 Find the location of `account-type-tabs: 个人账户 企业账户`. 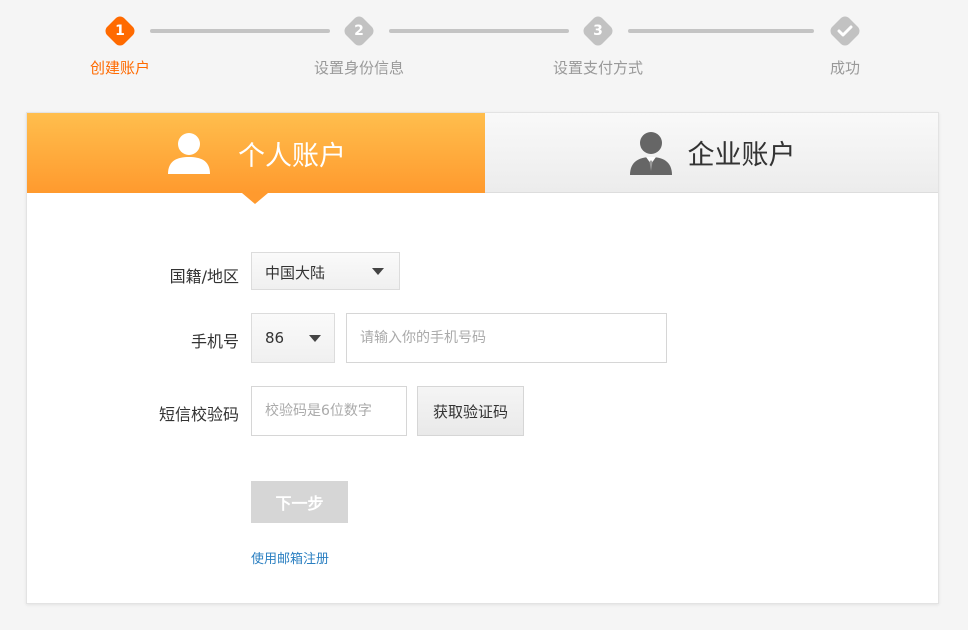

account-type-tabs: 个人账户 企业账户 is located at coordinates (482, 158).